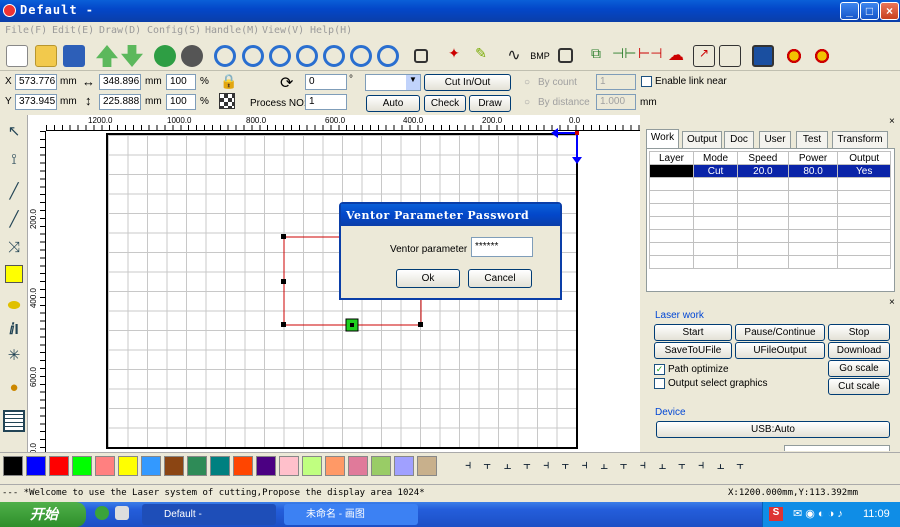  What do you see at coordinates (107, 56) in the screenshot?
I see `import-icon` at bounding box center [107, 56].